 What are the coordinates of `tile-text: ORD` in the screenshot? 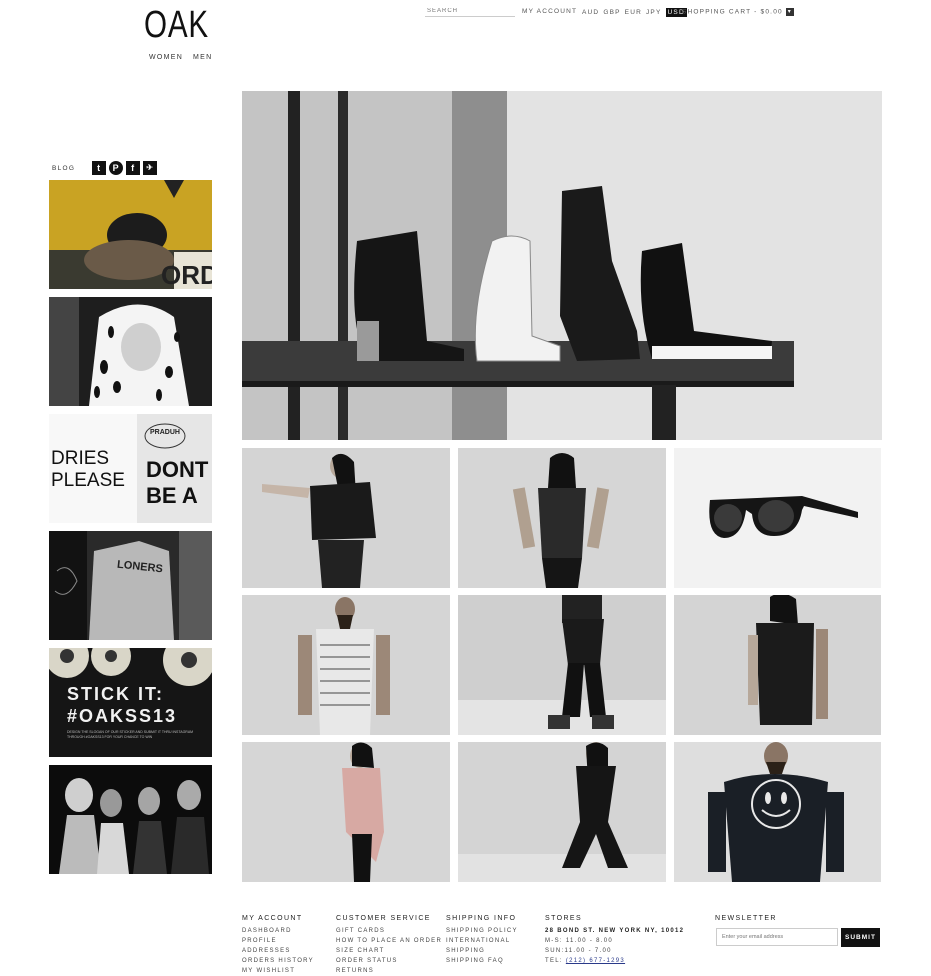 It's located at (186, 274).